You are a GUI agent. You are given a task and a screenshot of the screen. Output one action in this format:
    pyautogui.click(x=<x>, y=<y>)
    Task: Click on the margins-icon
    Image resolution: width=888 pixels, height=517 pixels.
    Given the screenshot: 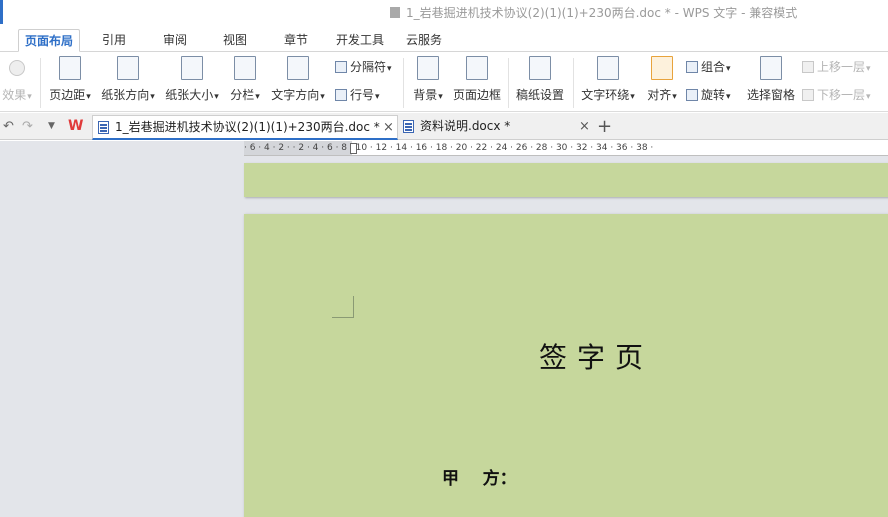 What is the action you would take?
    pyautogui.click(x=70, y=68)
    